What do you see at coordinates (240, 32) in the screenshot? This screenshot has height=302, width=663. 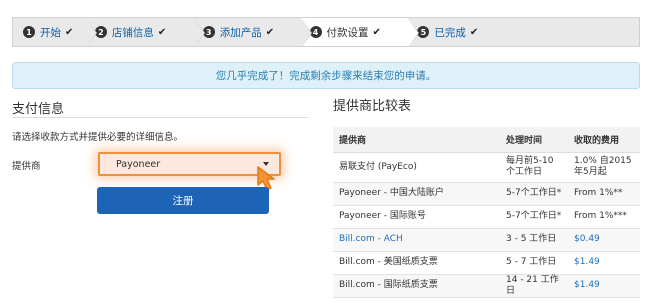 I see `step-label: 添加产品` at bounding box center [240, 32].